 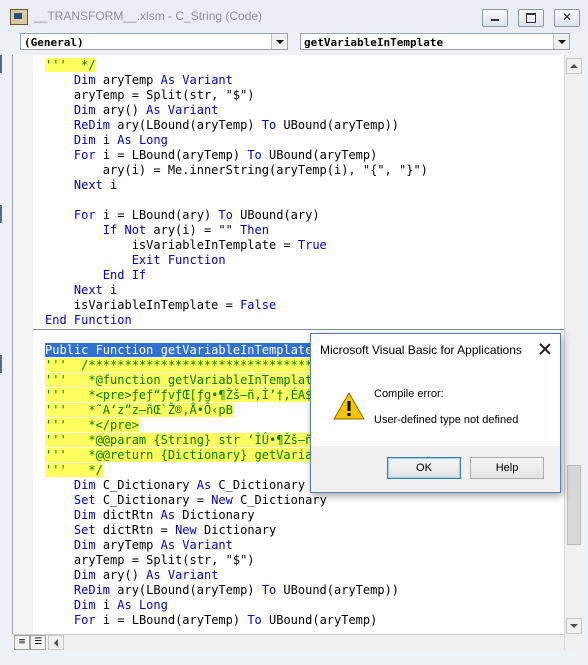 I want to click on ok-button: OK, so click(x=424, y=468).